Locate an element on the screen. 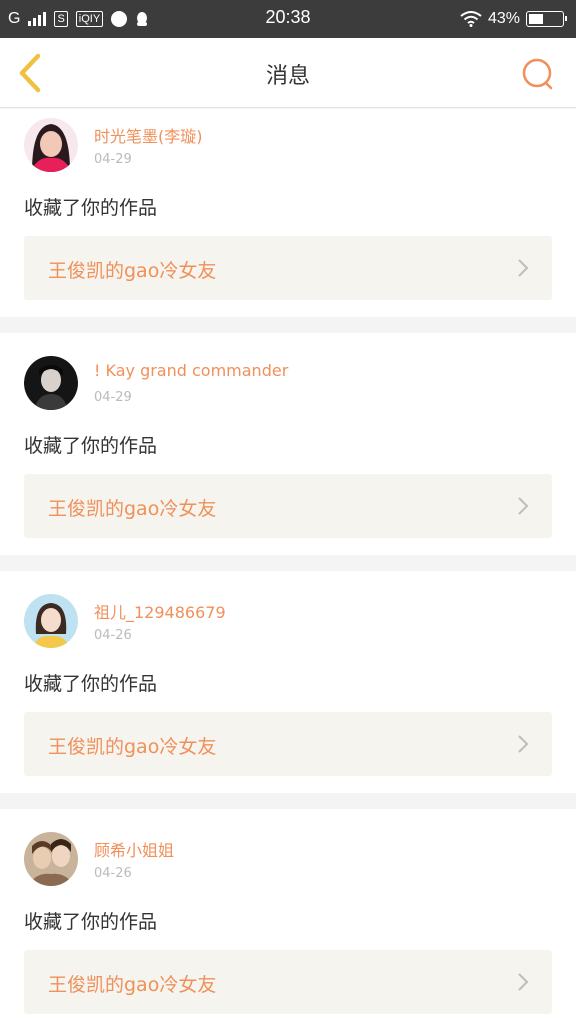 The image size is (576, 1031). username: ! Kay grand commander is located at coordinates (191, 370).